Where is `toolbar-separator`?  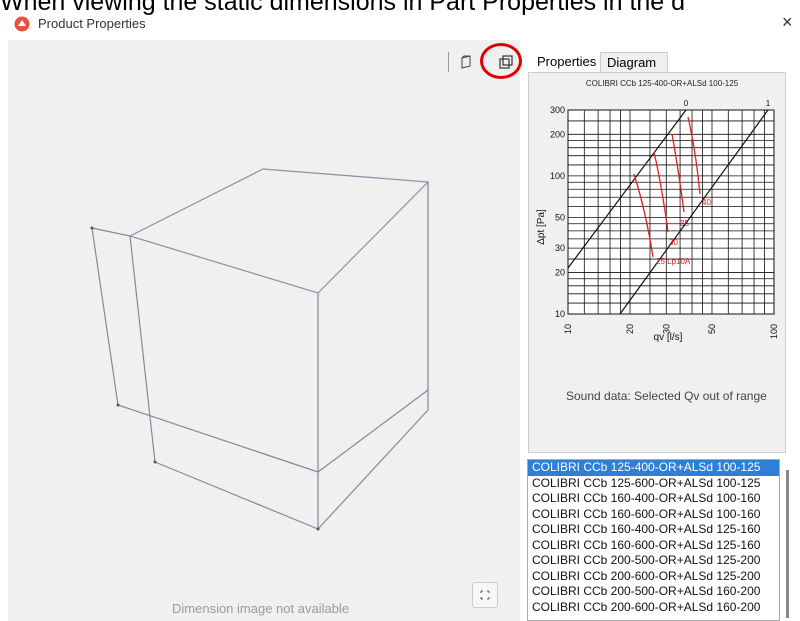 toolbar-separator is located at coordinates (448, 62).